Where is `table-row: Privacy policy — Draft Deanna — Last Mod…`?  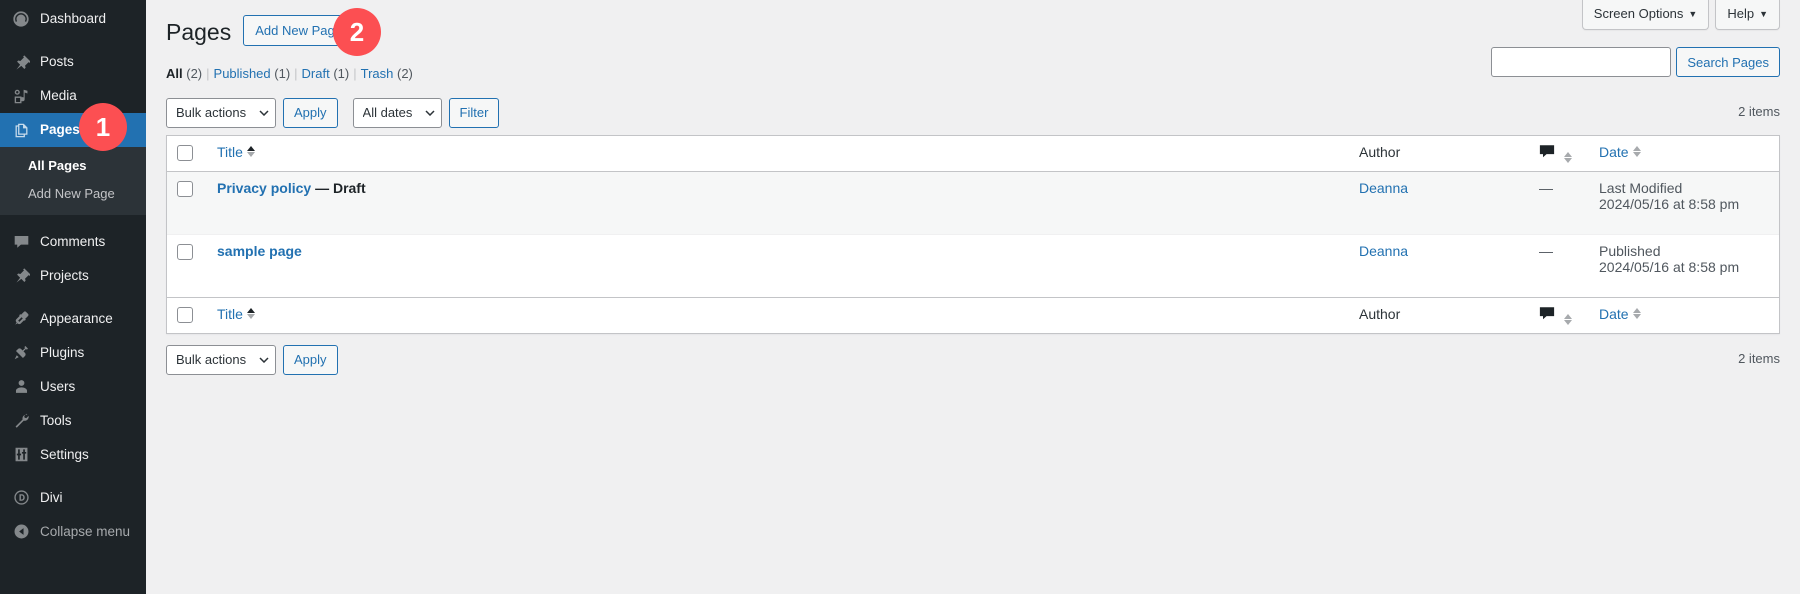 table-row: Privacy policy — Draft Deanna — Last Mod… is located at coordinates (973, 202).